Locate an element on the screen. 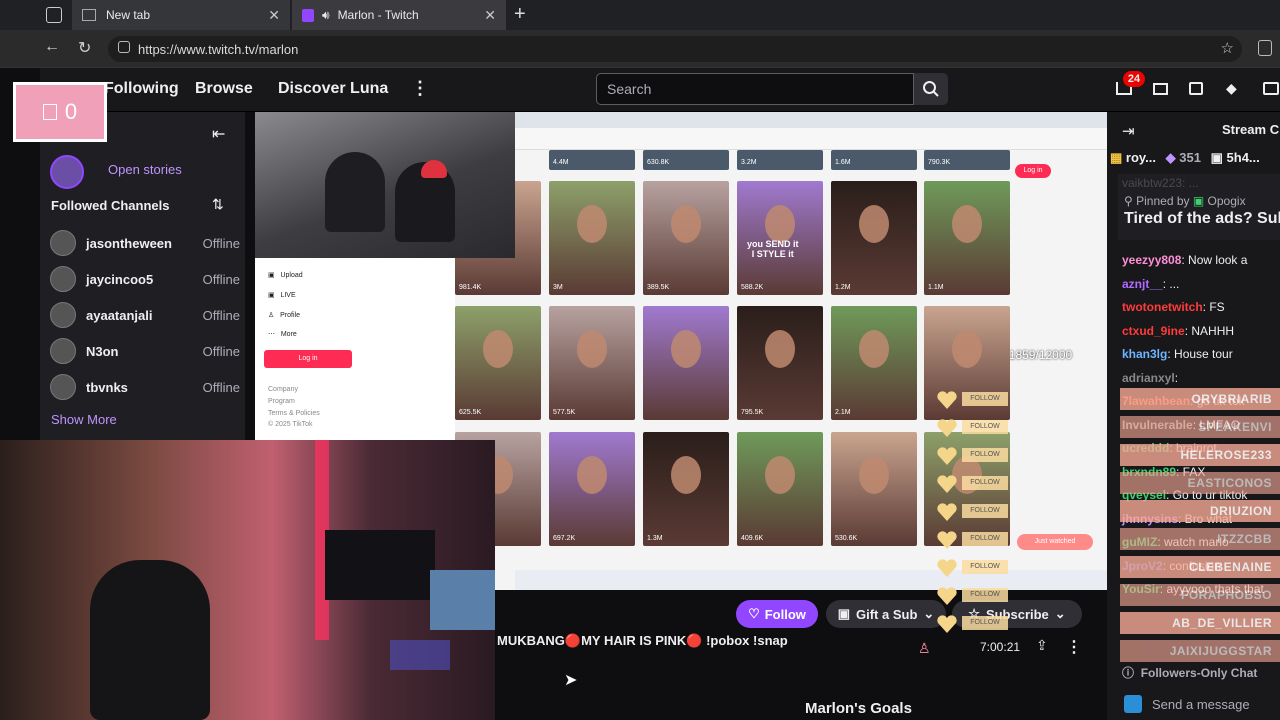 This screenshot has height=720, width=1280. menu-live: ▣ LIVE is located at coordinates (282, 295).